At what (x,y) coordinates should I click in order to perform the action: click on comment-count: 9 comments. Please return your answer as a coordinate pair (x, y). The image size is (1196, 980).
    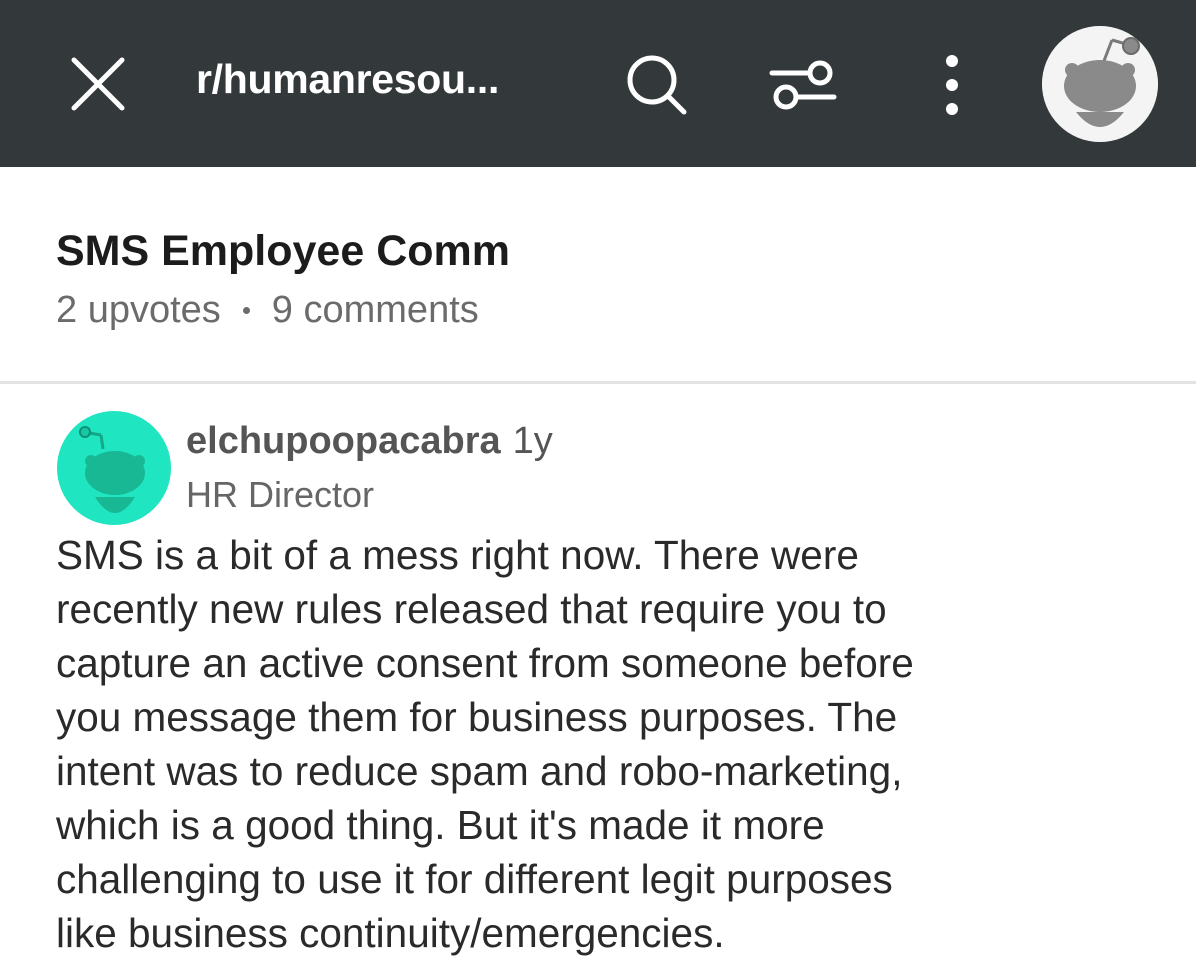
    Looking at the image, I should click on (375, 310).